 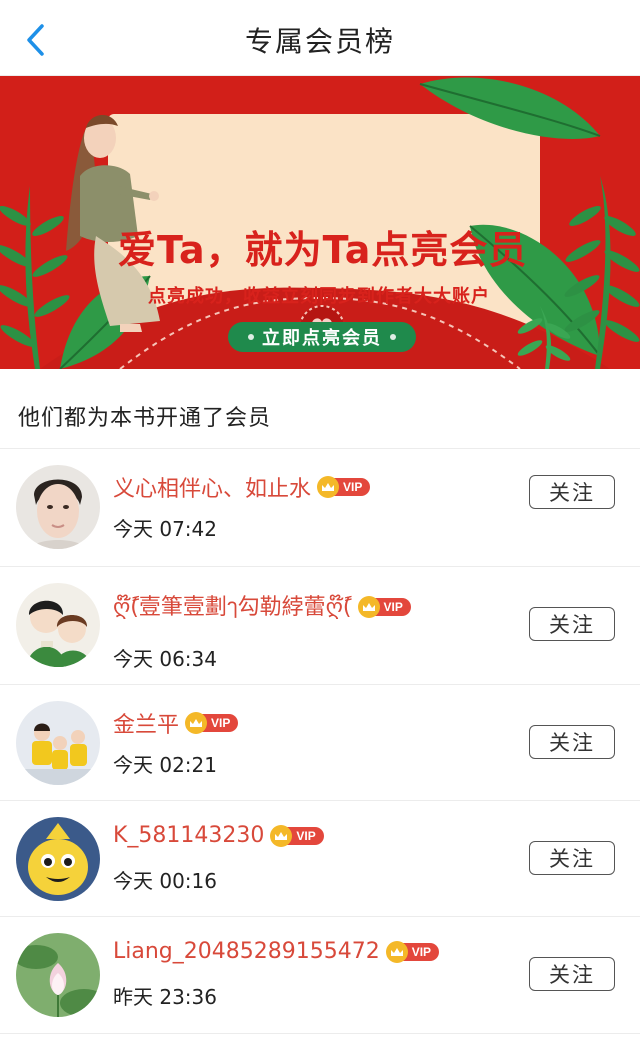 What do you see at coordinates (165, 659) in the screenshot?
I see `member-time: 今天 06:34` at bounding box center [165, 659].